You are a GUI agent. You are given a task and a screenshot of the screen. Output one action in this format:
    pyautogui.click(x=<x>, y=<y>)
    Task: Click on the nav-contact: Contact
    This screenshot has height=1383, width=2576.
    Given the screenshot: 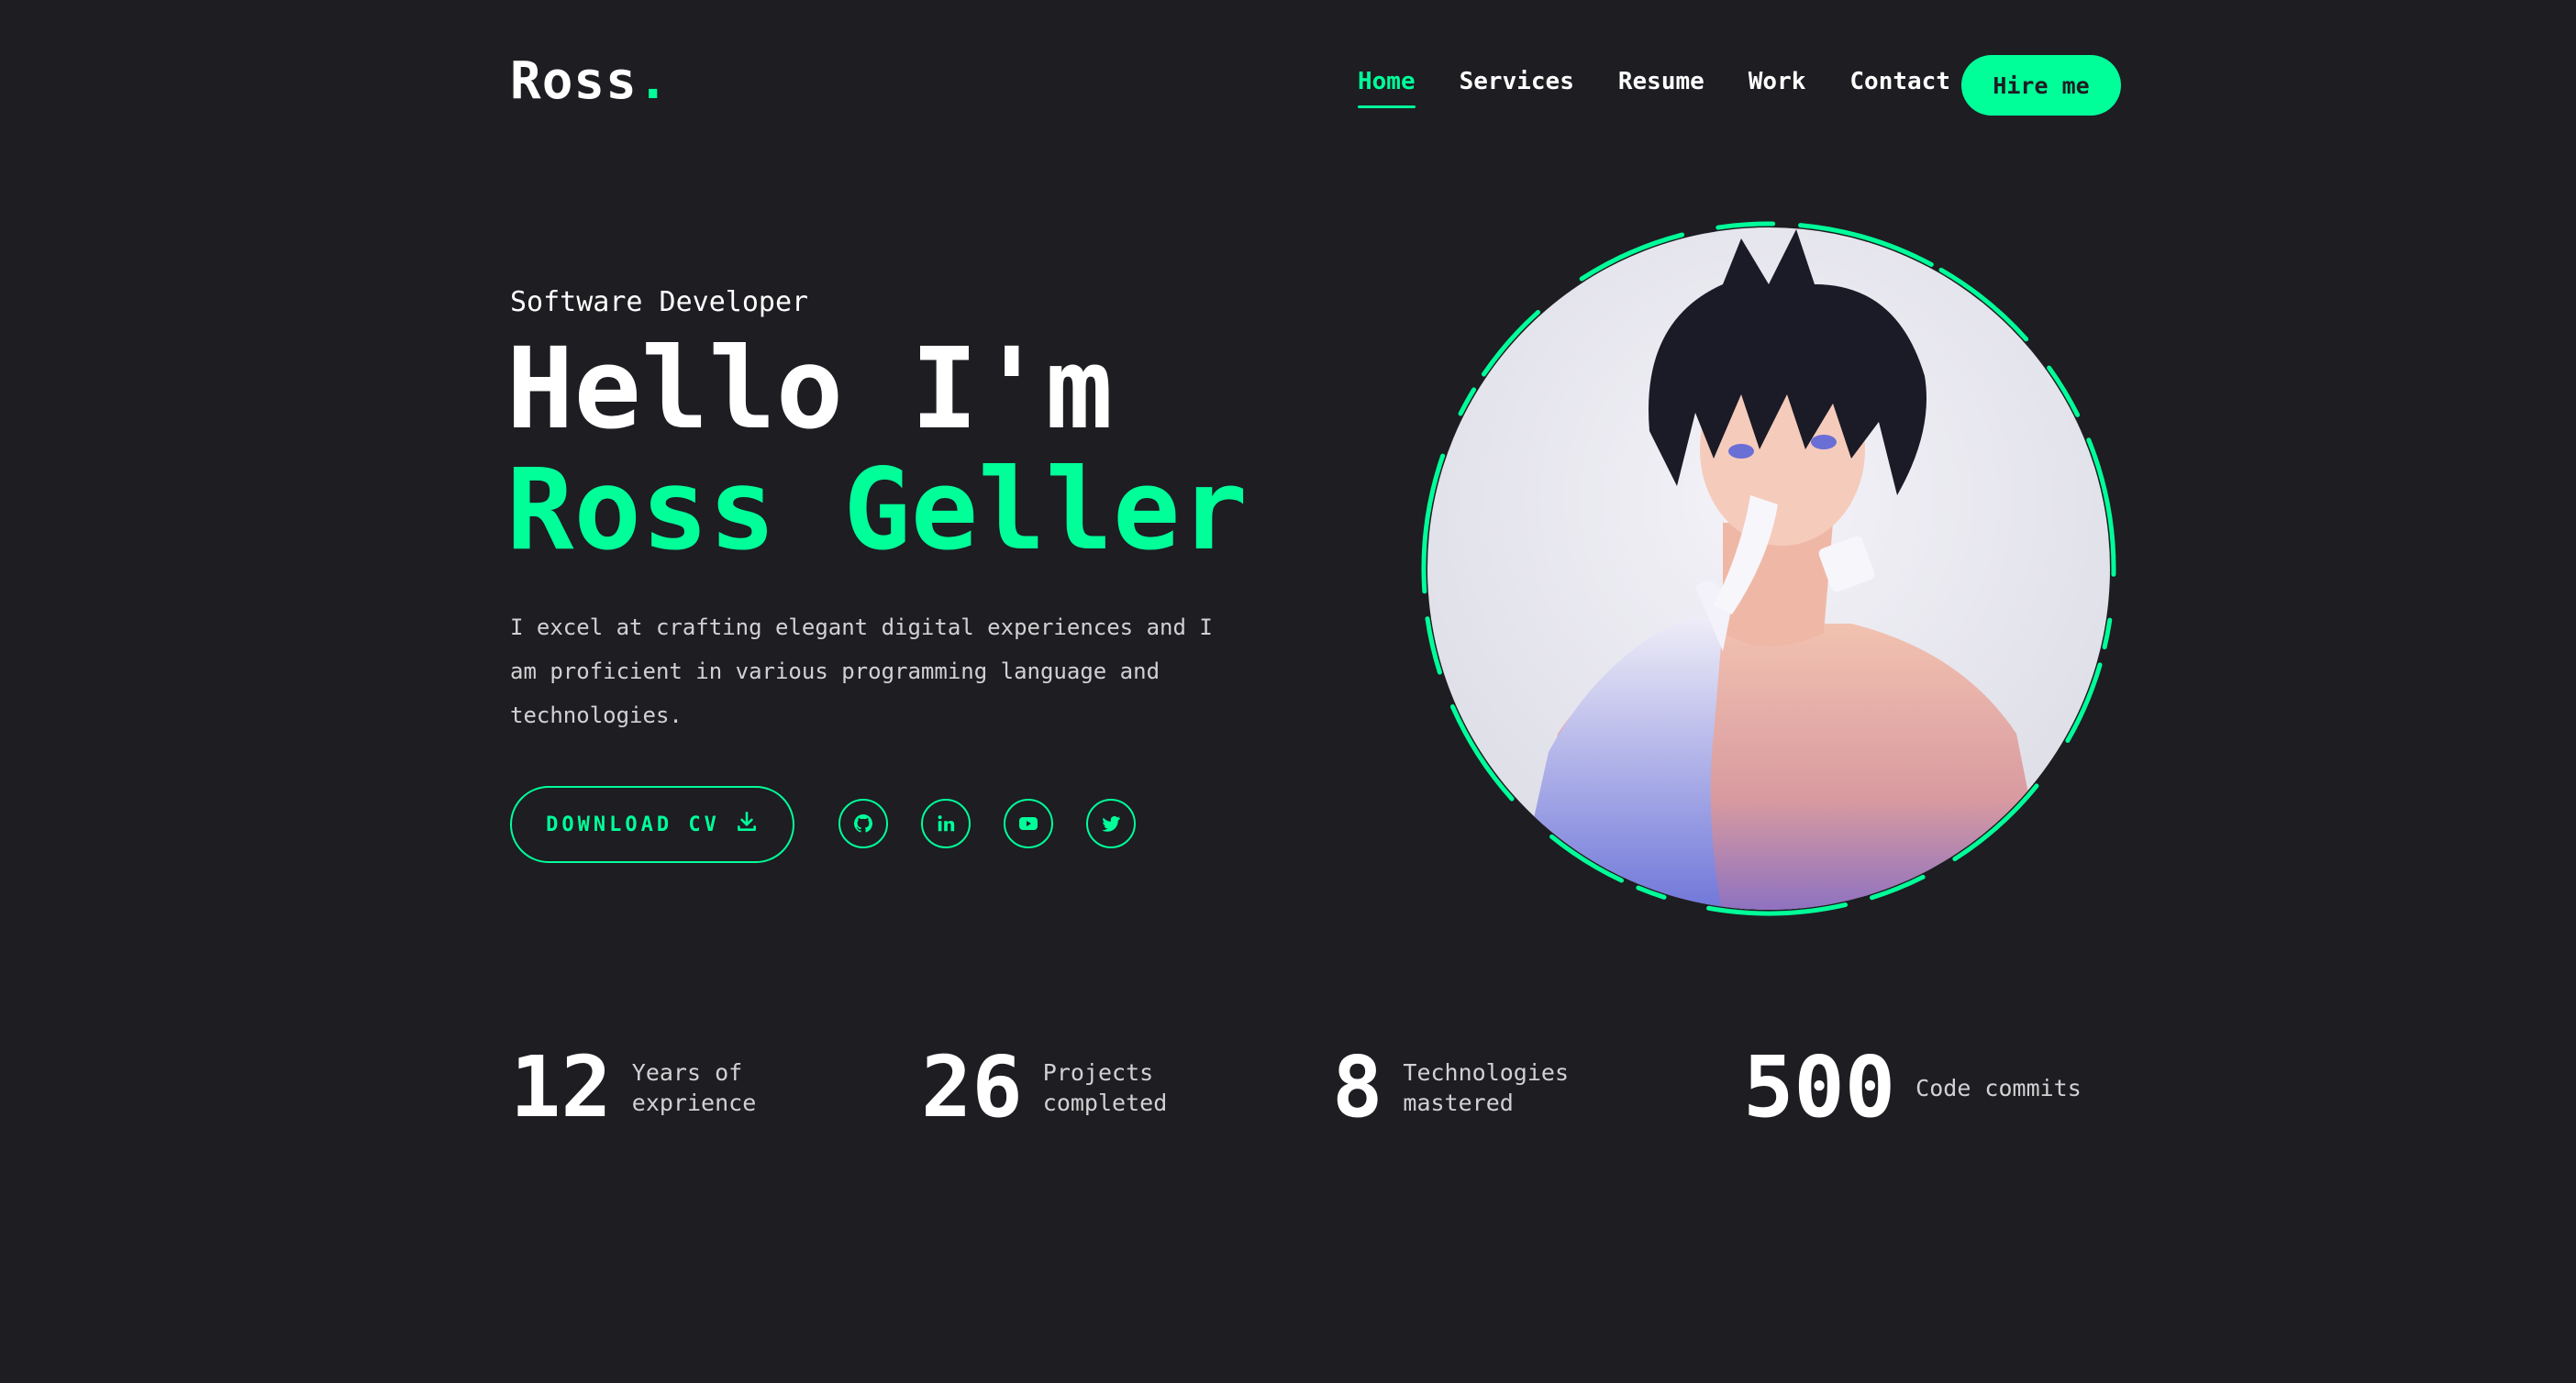 What is the action you would take?
    pyautogui.click(x=1899, y=88)
    